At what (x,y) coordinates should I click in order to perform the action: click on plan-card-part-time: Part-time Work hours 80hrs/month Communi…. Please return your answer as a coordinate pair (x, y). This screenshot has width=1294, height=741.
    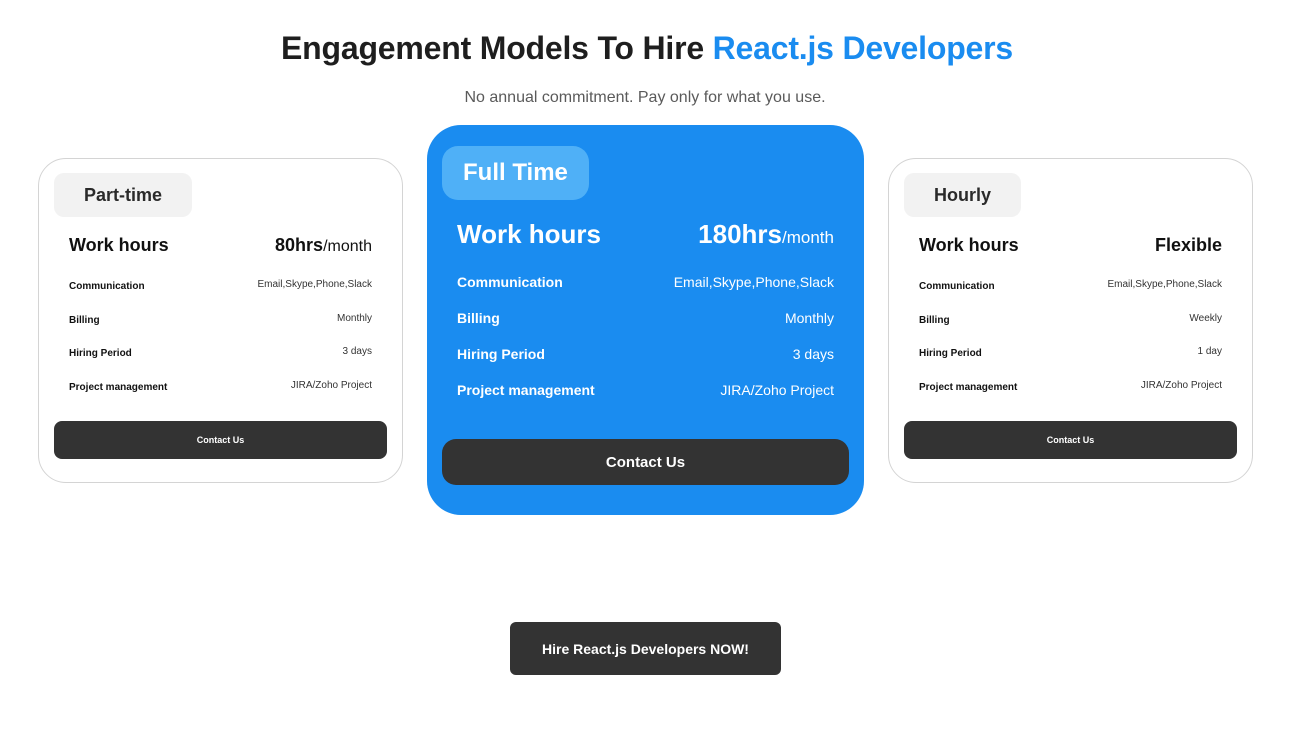
    Looking at the image, I should click on (220, 320).